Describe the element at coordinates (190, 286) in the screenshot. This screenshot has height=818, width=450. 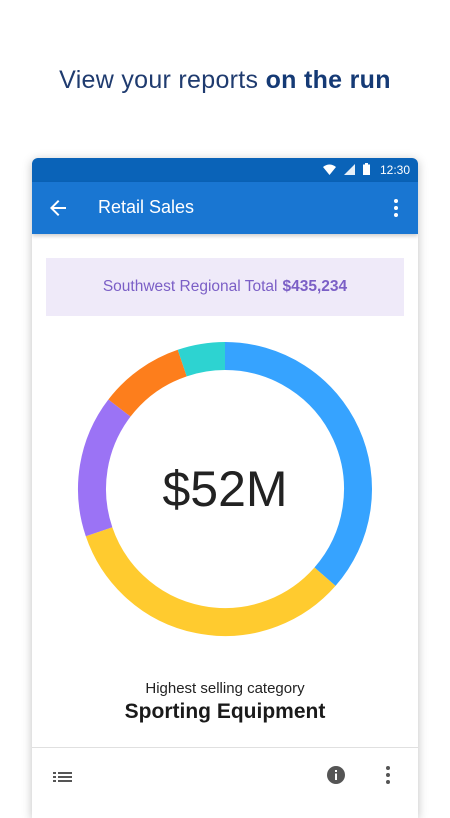
I see `banner-label: Southwest Regional Total` at that location.